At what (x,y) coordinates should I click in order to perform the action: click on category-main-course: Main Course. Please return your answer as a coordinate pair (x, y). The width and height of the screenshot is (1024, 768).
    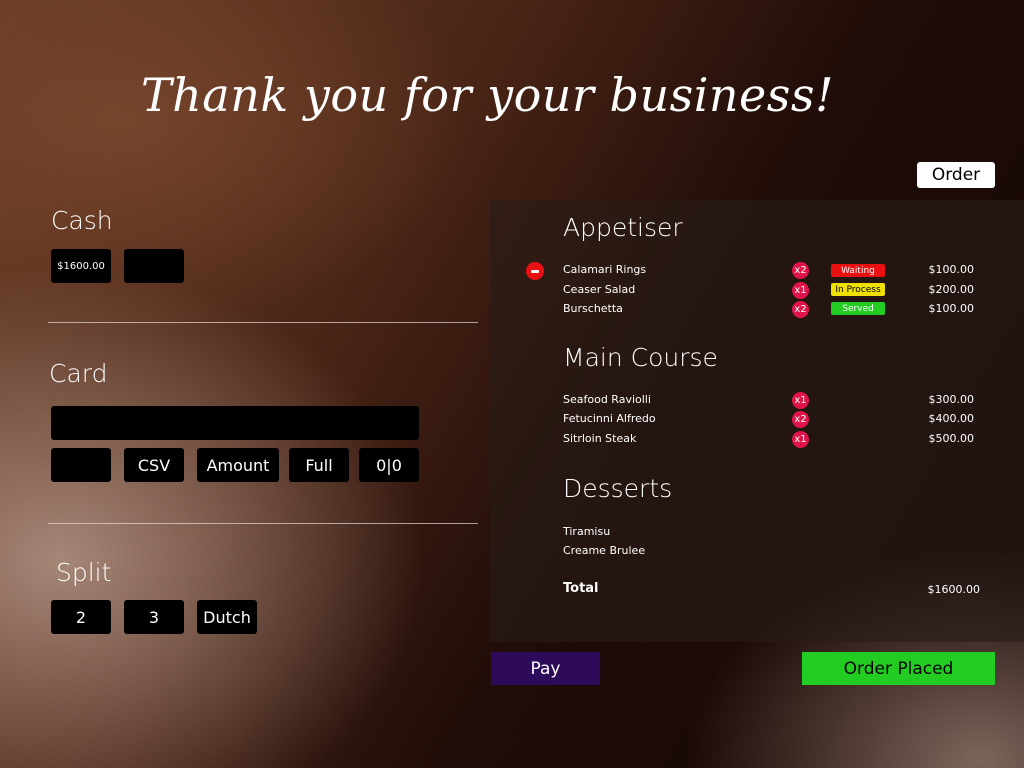
    Looking at the image, I should click on (640, 357).